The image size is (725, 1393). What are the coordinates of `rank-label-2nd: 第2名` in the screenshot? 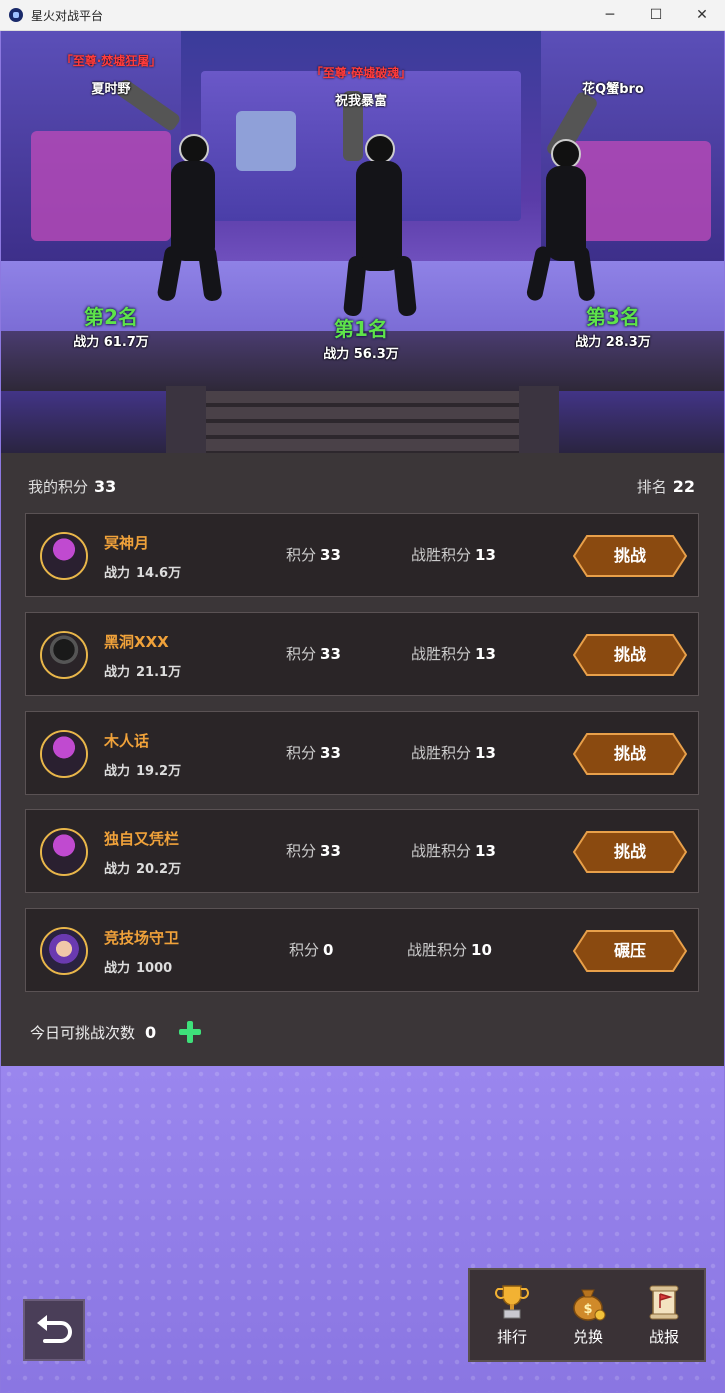 It's located at (111, 317).